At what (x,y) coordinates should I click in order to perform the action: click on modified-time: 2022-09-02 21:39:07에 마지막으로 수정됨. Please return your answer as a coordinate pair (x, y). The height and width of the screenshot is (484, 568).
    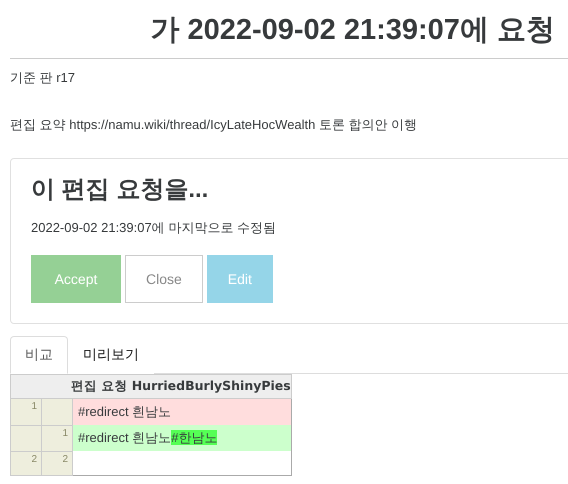
    Looking at the image, I should click on (154, 228).